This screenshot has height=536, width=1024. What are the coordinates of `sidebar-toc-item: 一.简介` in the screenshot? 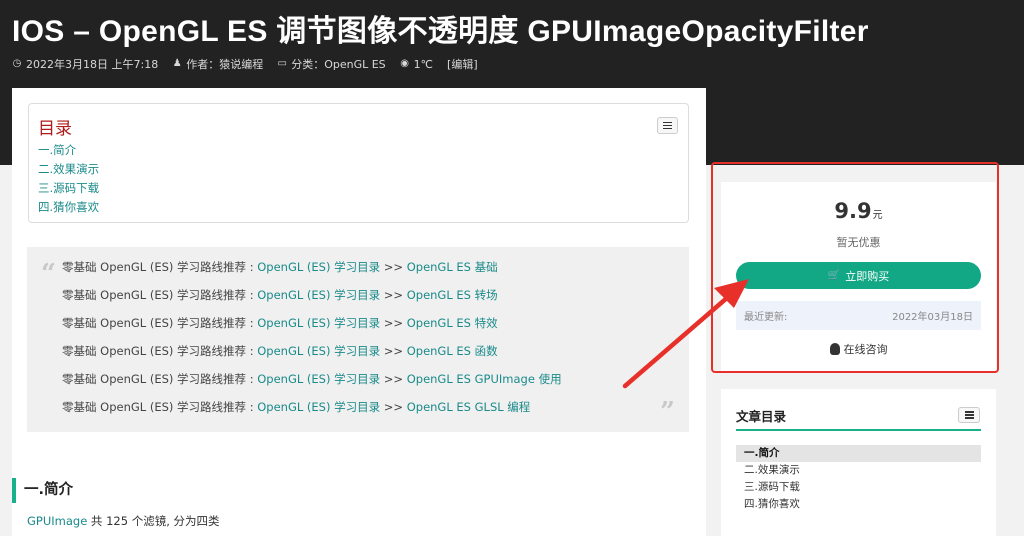 It's located at (858, 453).